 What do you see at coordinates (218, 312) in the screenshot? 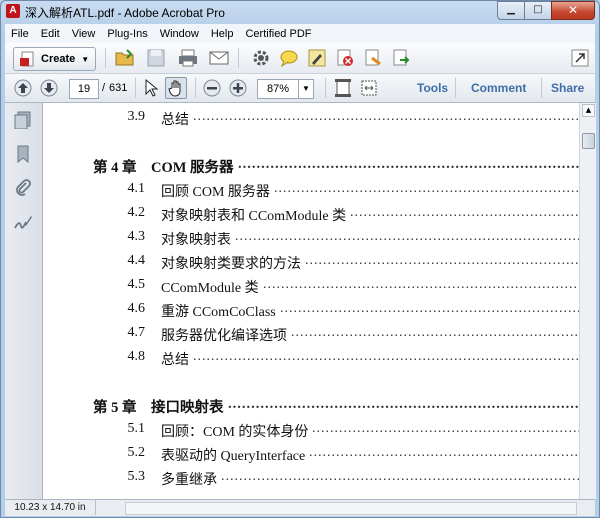
I see `toc-entry-title: 重游 CComCoClass` at bounding box center [218, 312].